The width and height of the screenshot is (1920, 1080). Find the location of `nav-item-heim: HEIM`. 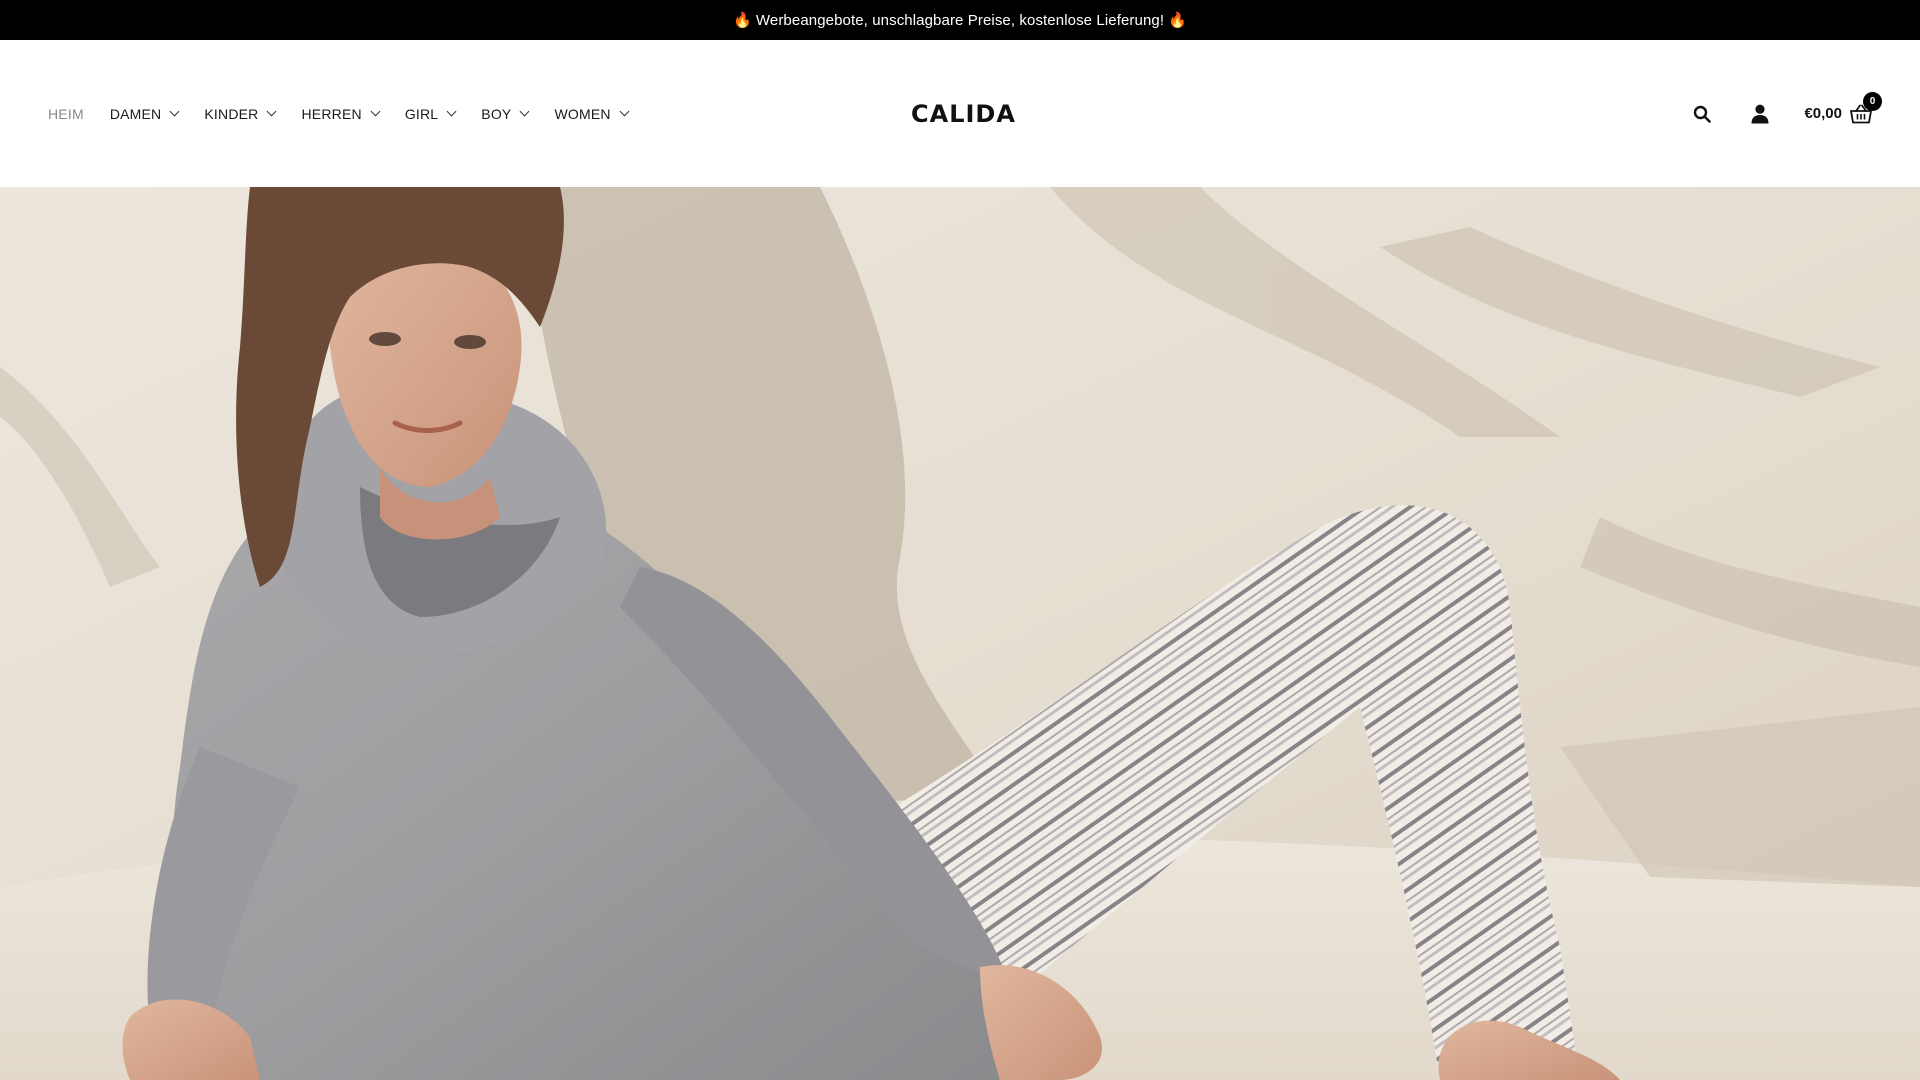

nav-item-heim: HEIM is located at coordinates (66, 113).